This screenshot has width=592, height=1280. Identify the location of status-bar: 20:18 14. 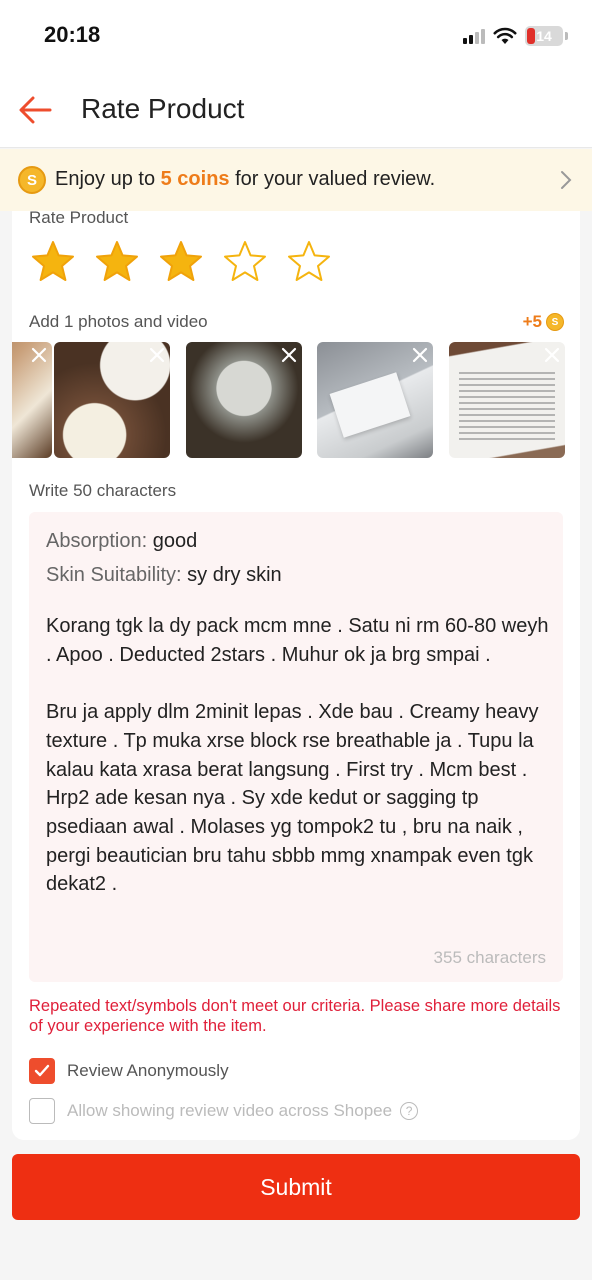
(296, 36).